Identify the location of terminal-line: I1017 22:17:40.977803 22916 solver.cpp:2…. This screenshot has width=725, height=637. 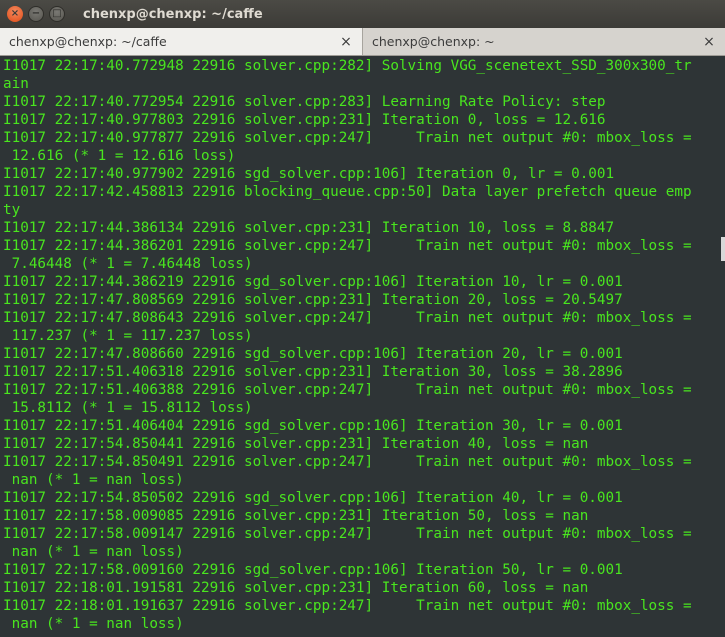
(304, 120).